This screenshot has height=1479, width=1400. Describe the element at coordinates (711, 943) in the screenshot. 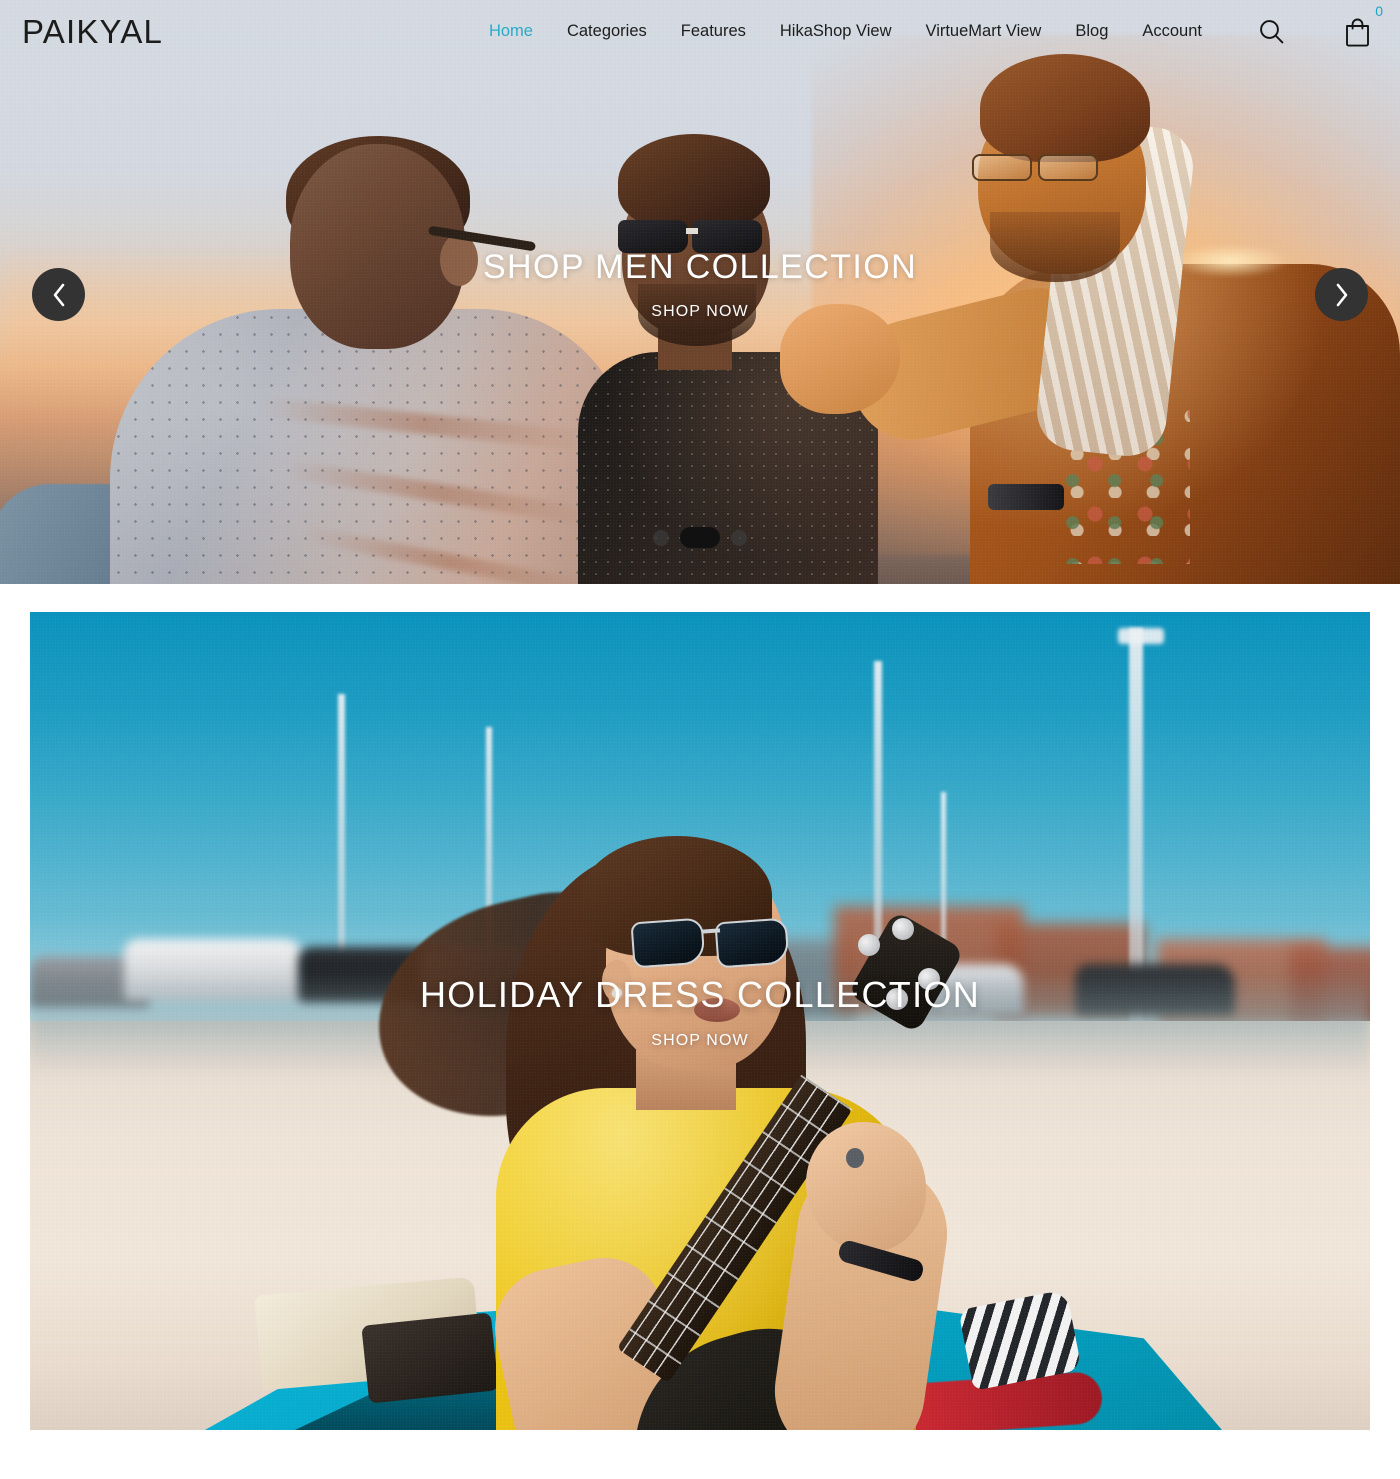

I see `sunglasses-icon` at that location.